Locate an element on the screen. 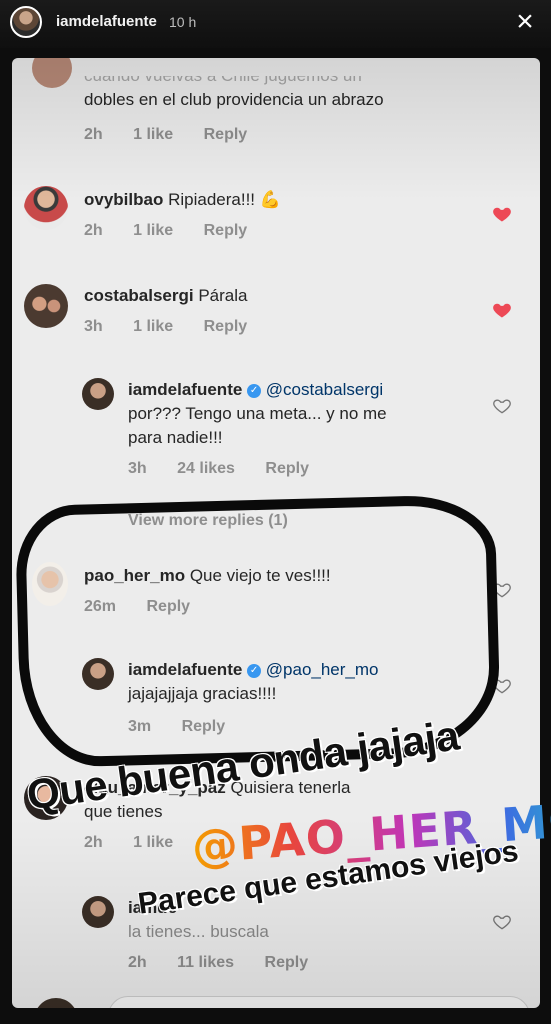 This screenshot has width=551, height=1024. verified-badge-icon: ✓ is located at coordinates (254, 390).